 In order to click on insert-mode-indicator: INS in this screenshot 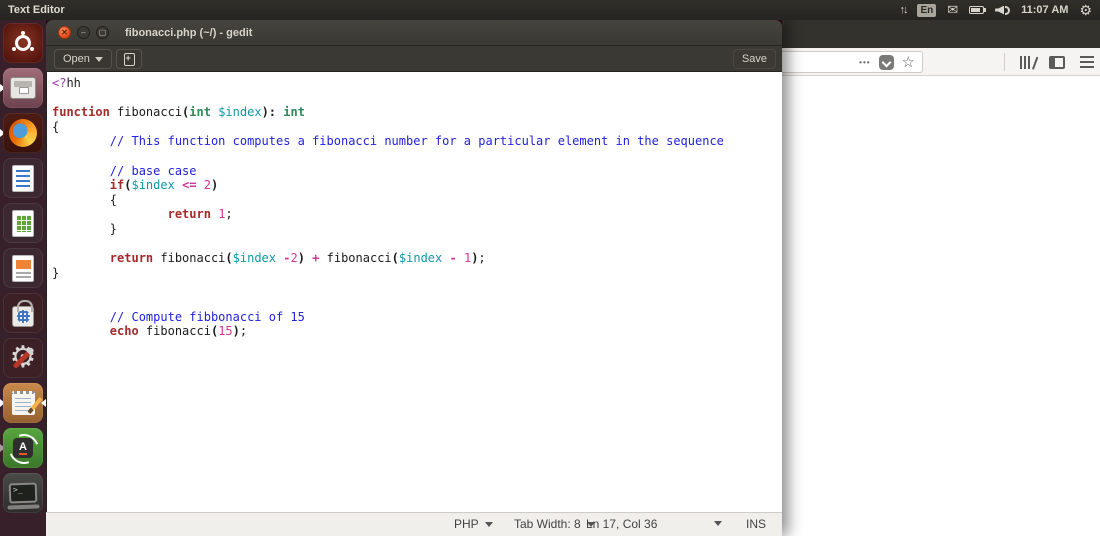, I will do `click(756, 524)`.